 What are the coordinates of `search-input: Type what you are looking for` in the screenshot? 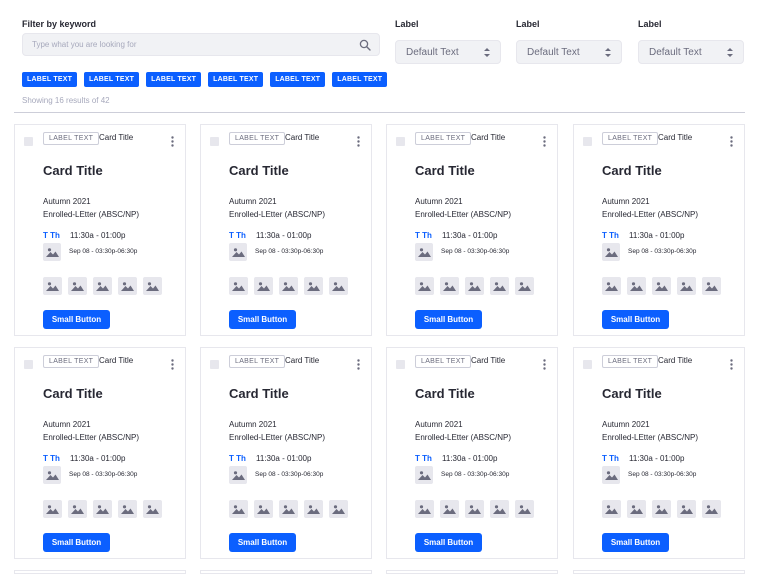 It's located at (201, 44).